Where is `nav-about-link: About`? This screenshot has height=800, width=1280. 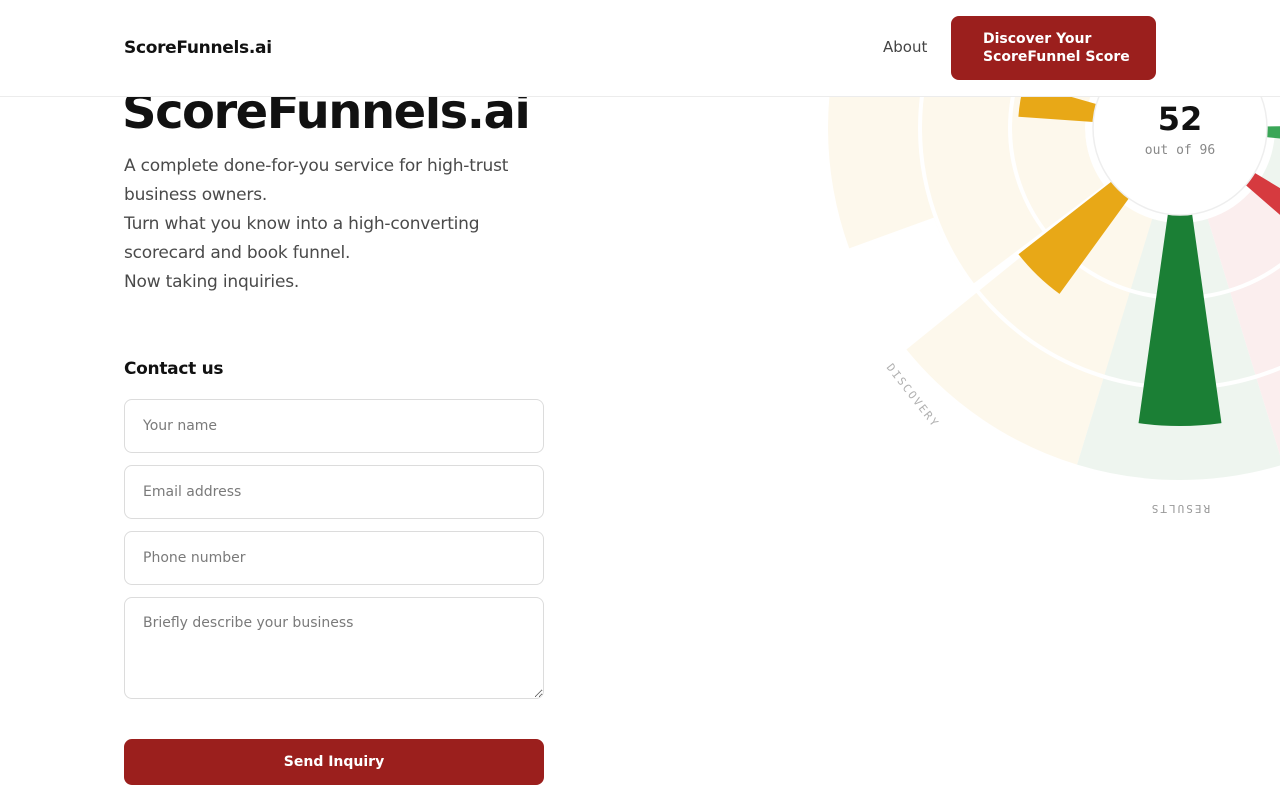
nav-about-link: About is located at coordinates (905, 47).